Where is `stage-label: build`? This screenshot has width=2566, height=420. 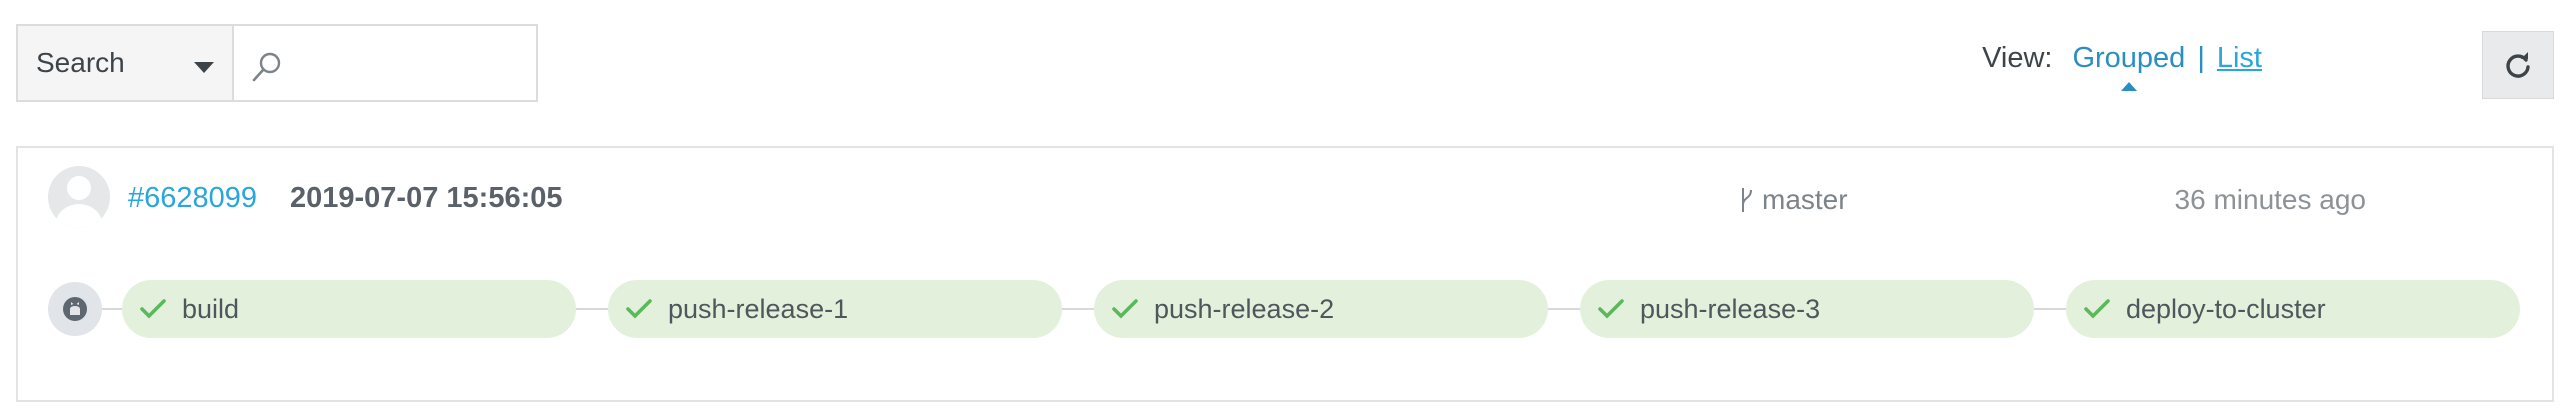 stage-label: build is located at coordinates (211, 308).